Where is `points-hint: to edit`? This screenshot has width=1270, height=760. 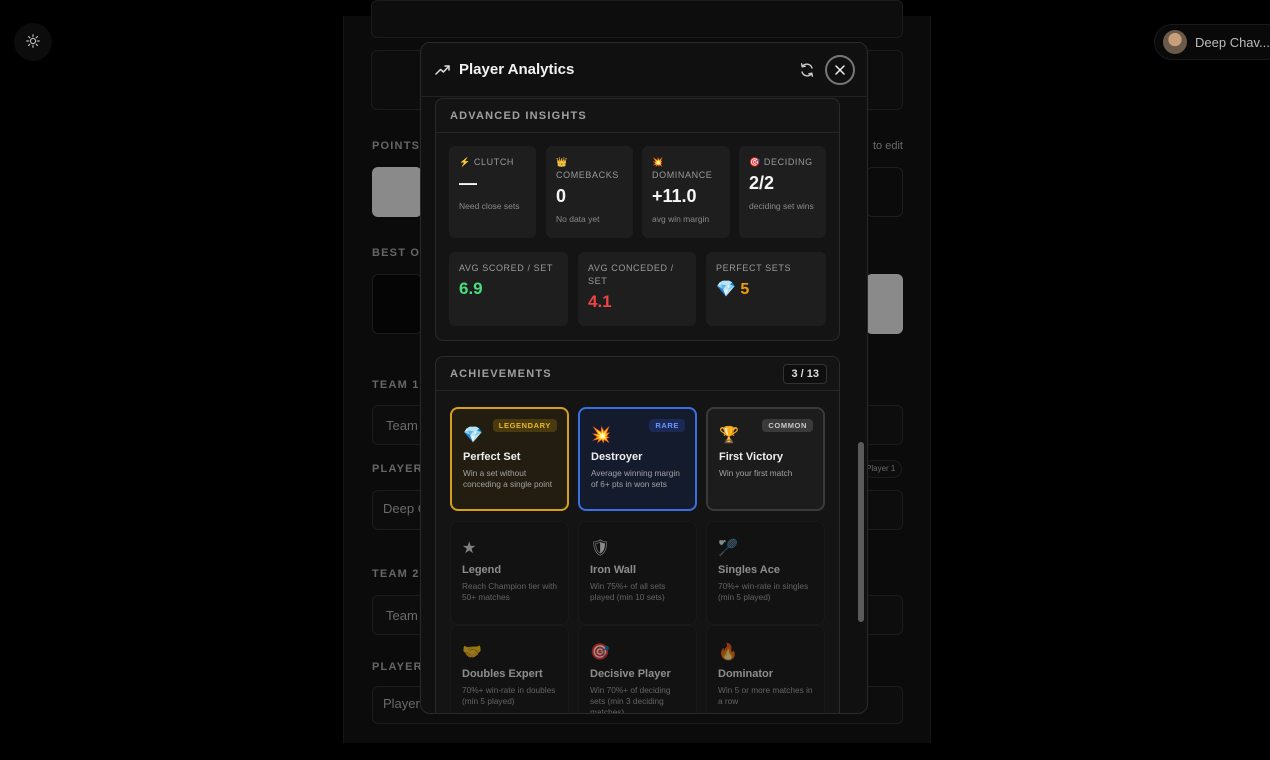 points-hint: to edit is located at coordinates (888, 146).